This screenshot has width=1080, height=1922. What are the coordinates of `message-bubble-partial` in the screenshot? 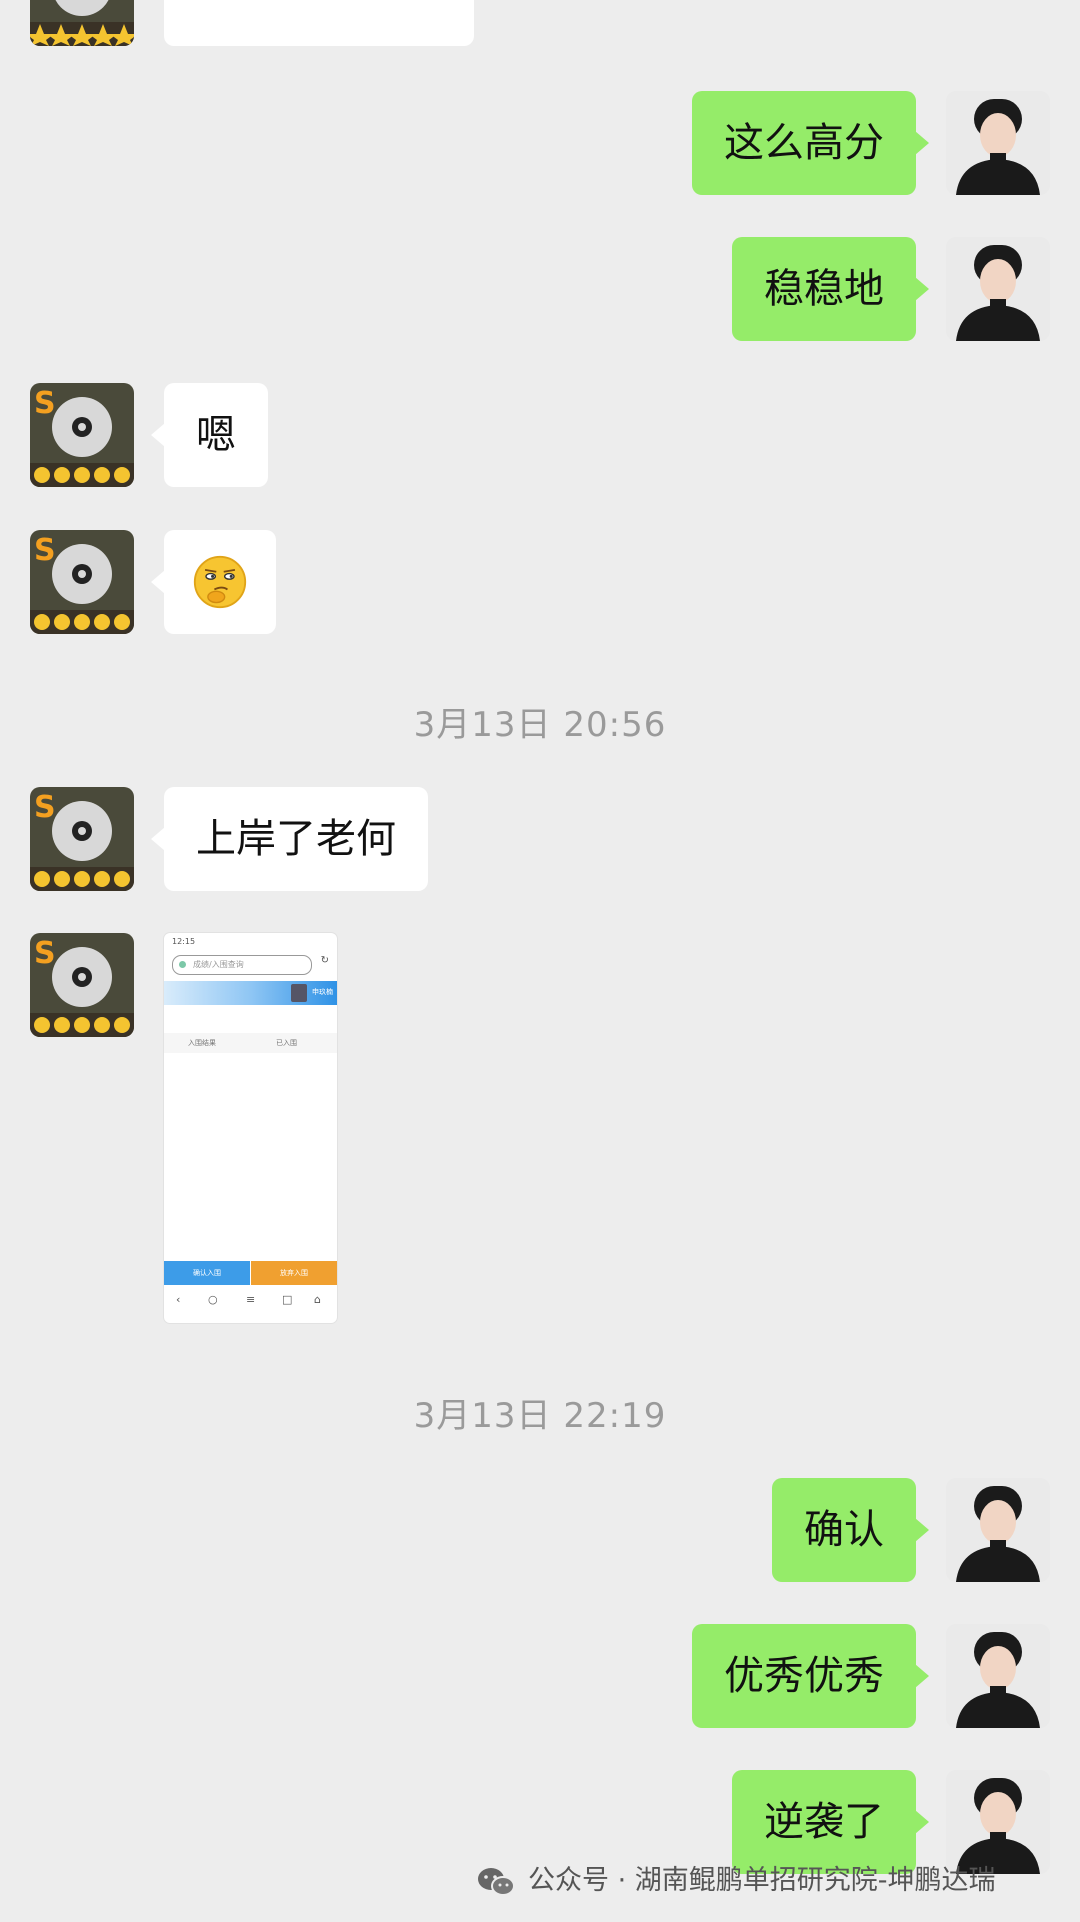 It's located at (319, 23).